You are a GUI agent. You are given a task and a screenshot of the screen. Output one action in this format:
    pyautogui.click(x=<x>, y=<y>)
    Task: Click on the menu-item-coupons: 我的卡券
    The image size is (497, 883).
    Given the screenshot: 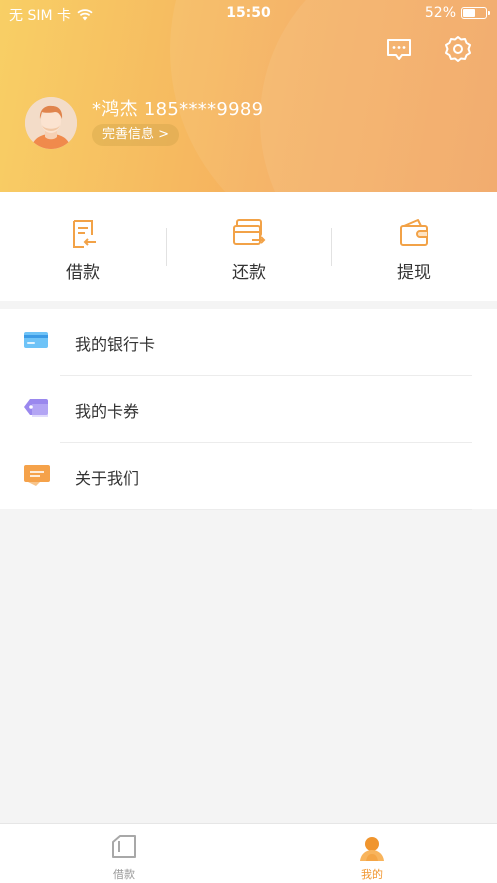 What is the action you would take?
    pyautogui.click(x=248, y=409)
    